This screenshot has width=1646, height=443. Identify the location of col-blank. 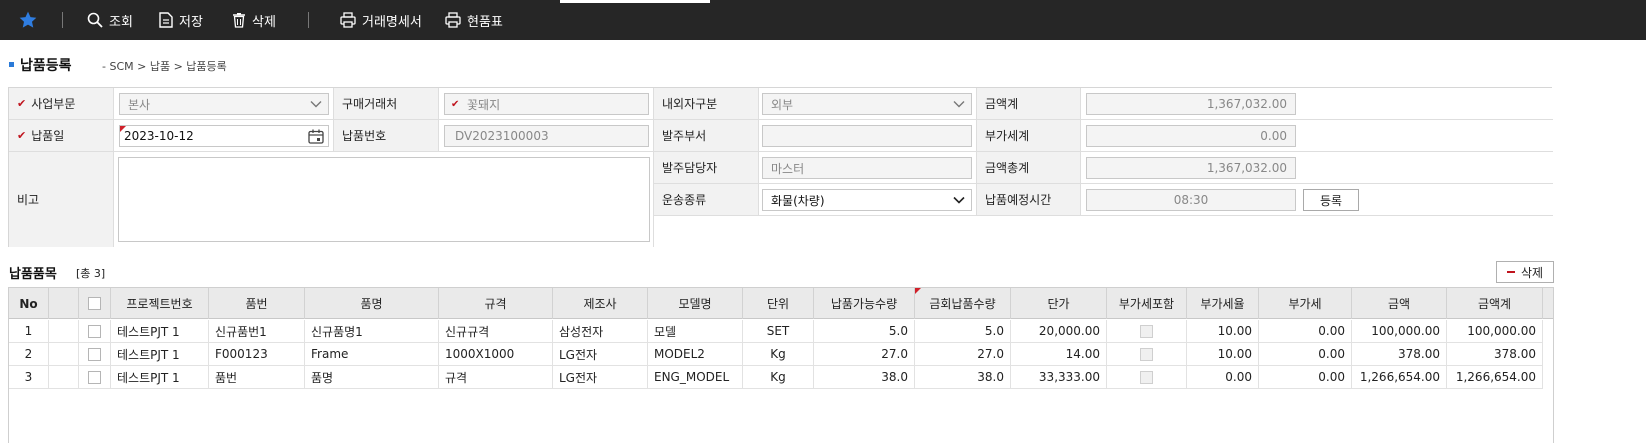
(64, 303).